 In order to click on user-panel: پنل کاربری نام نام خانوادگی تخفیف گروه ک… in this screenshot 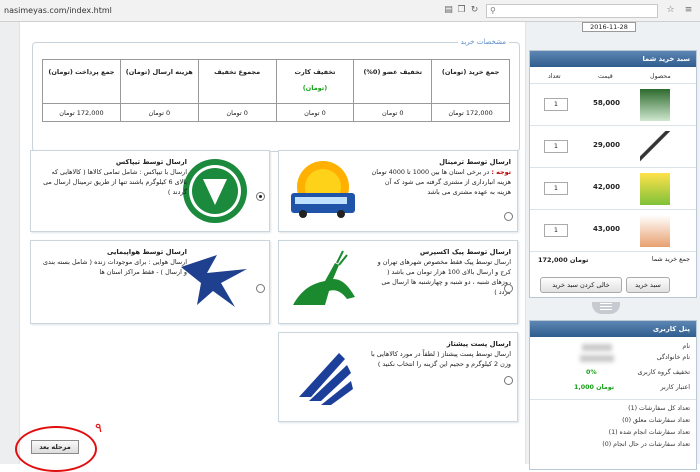, I will do `click(613, 395)`.